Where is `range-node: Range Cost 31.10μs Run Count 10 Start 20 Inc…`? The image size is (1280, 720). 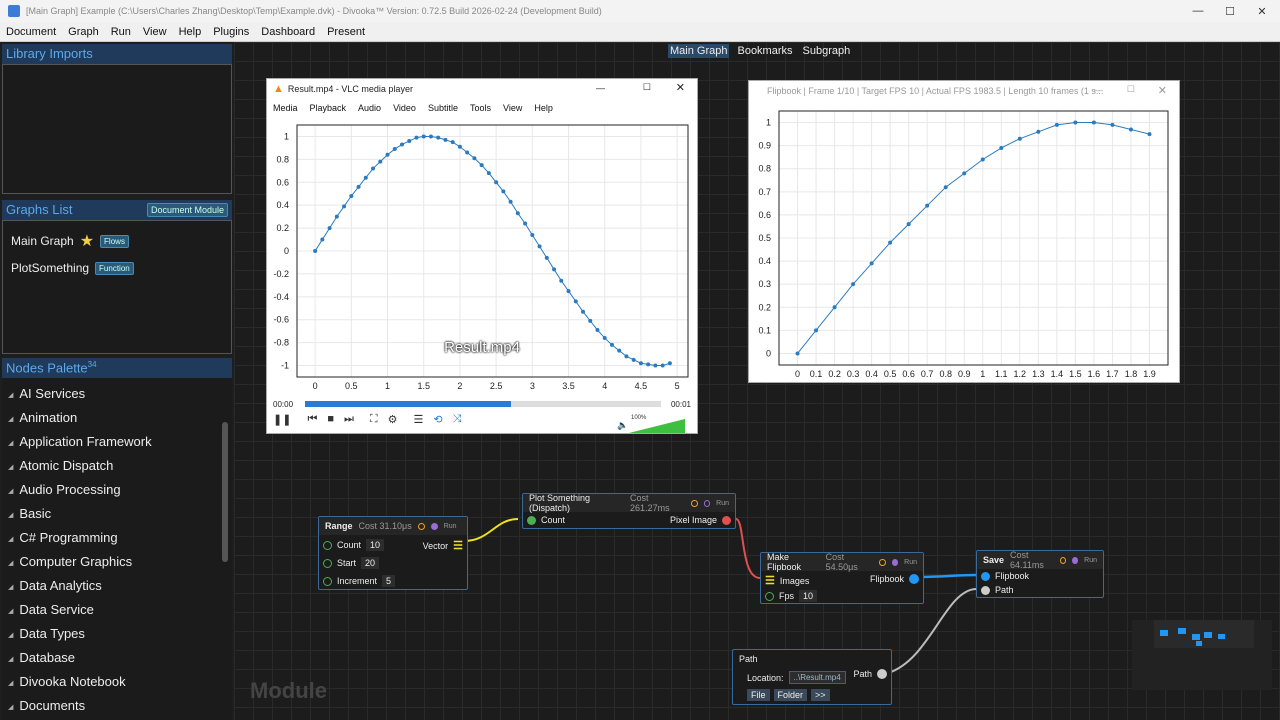
range-node: Range Cost 31.10μs Run Count 10 Start 20 Inc… is located at coordinates (393, 553).